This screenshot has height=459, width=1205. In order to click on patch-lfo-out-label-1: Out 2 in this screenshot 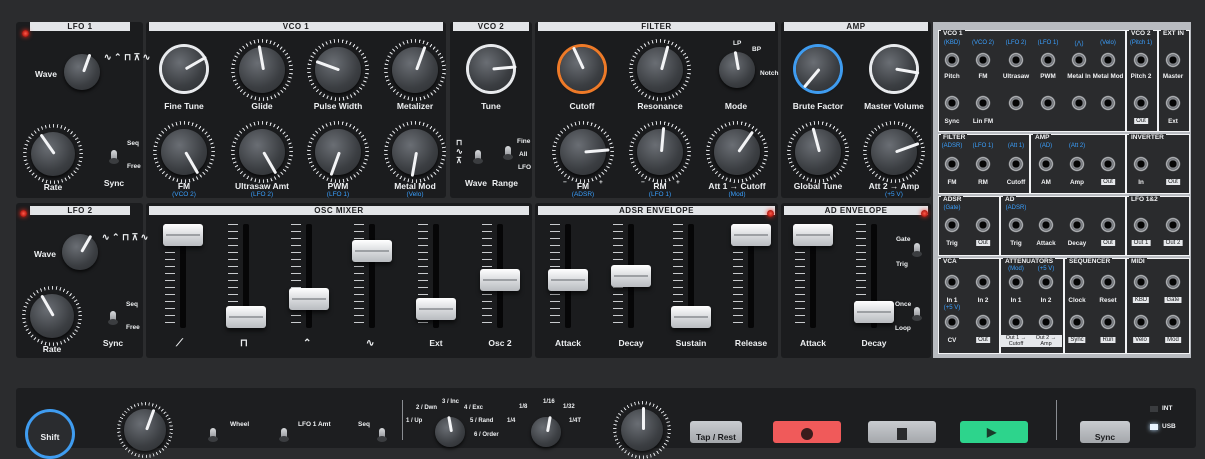, I will do `click(1173, 243)`.